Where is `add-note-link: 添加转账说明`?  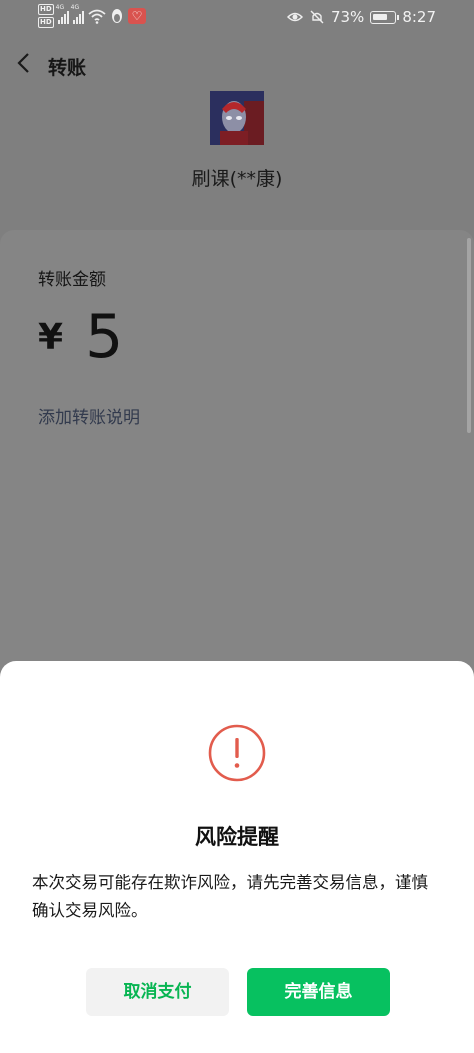 add-note-link: 添加转账说明 is located at coordinates (89, 415).